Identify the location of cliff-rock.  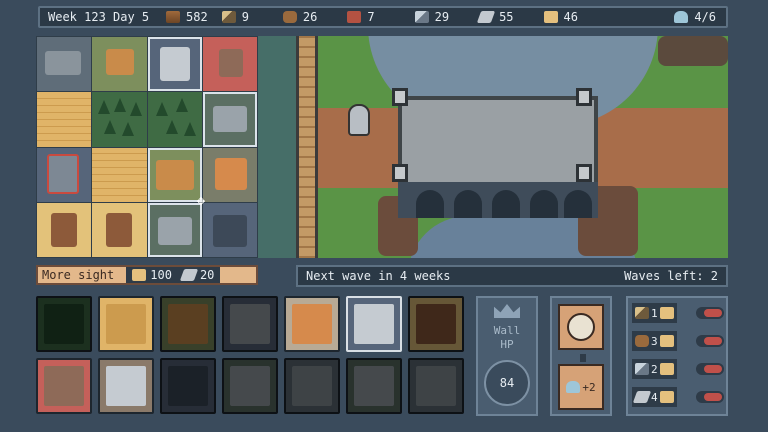
(693, 51).